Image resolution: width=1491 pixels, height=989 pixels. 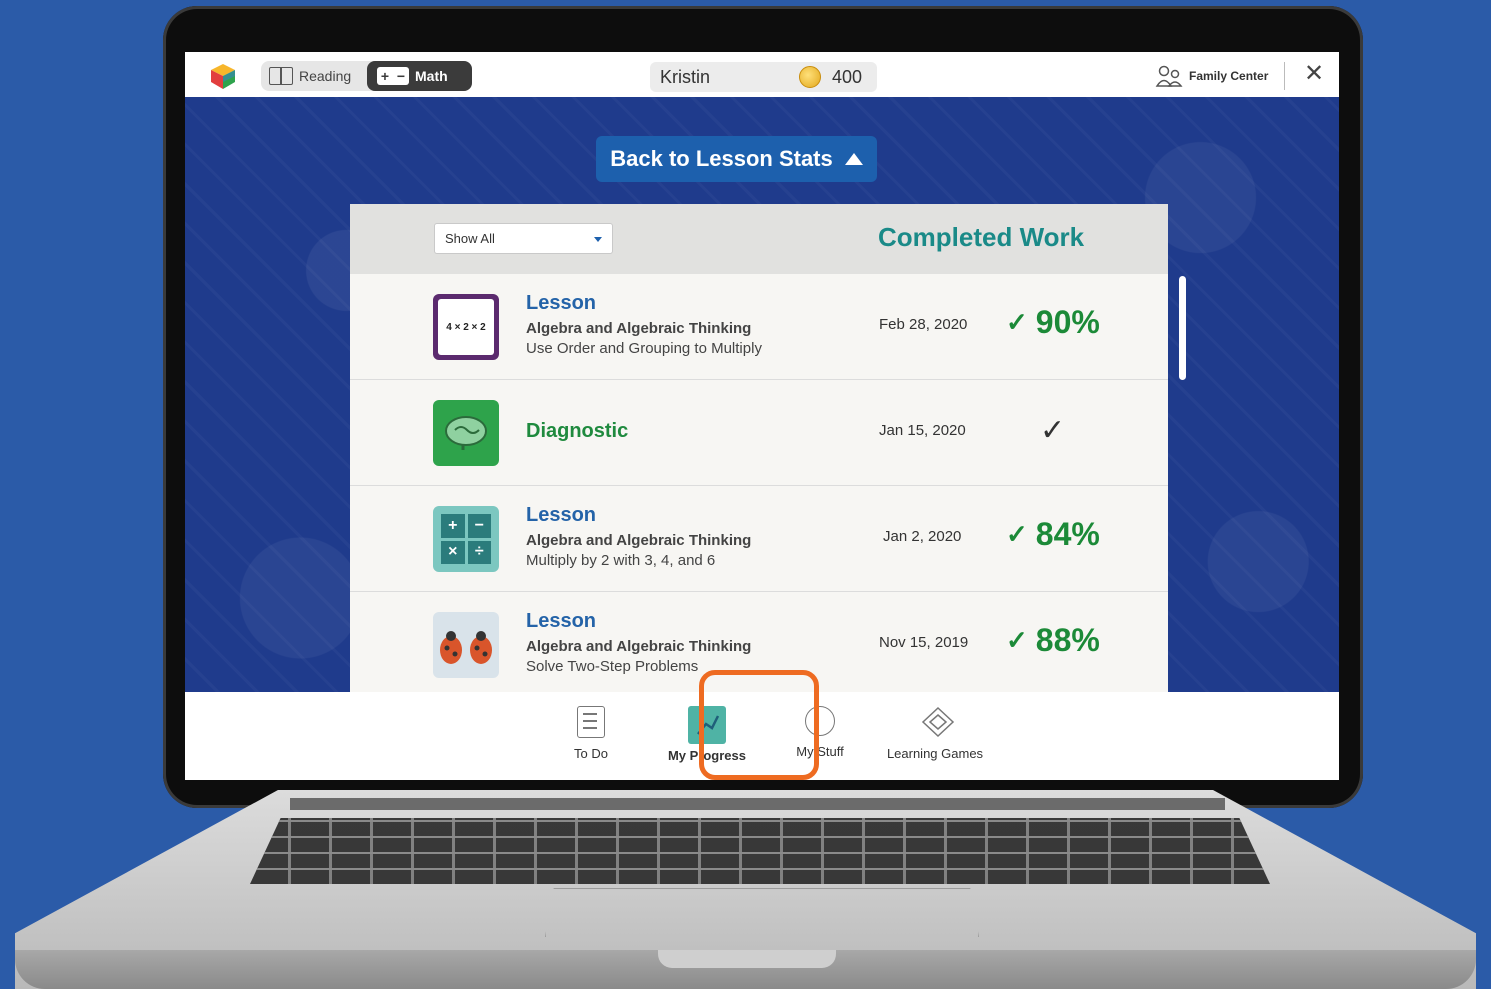 I want to click on tab-reading: Reading, so click(x=310, y=76).